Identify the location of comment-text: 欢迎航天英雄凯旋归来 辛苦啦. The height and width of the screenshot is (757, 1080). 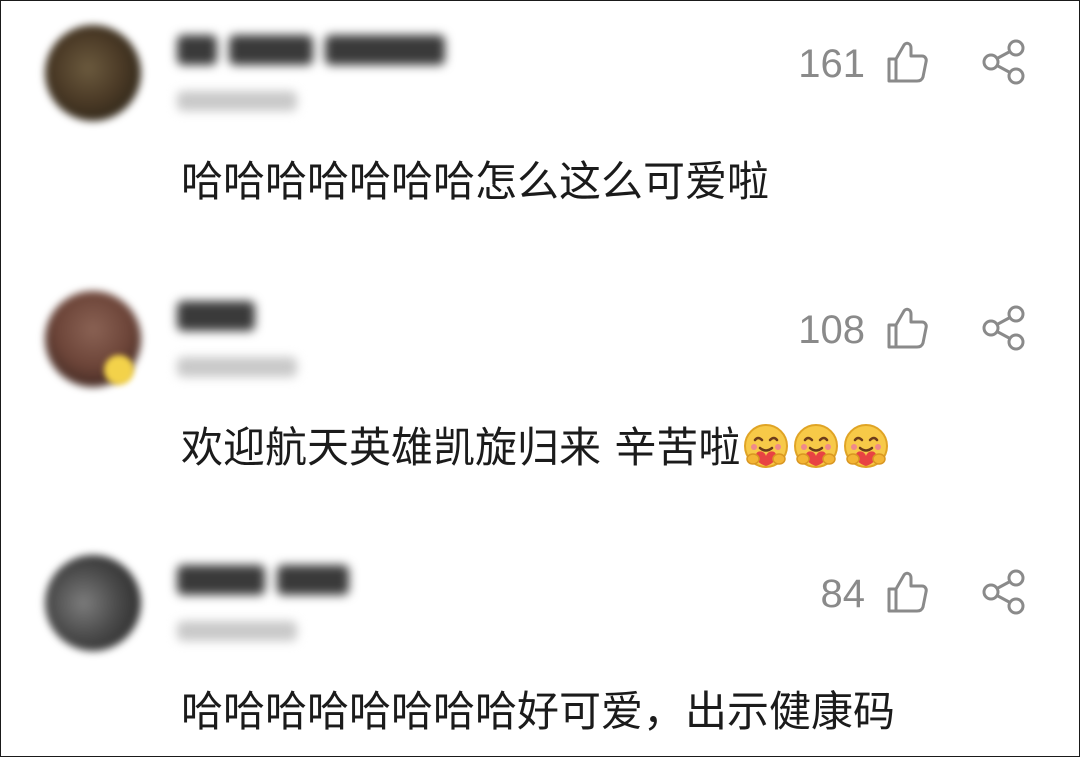
(461, 447).